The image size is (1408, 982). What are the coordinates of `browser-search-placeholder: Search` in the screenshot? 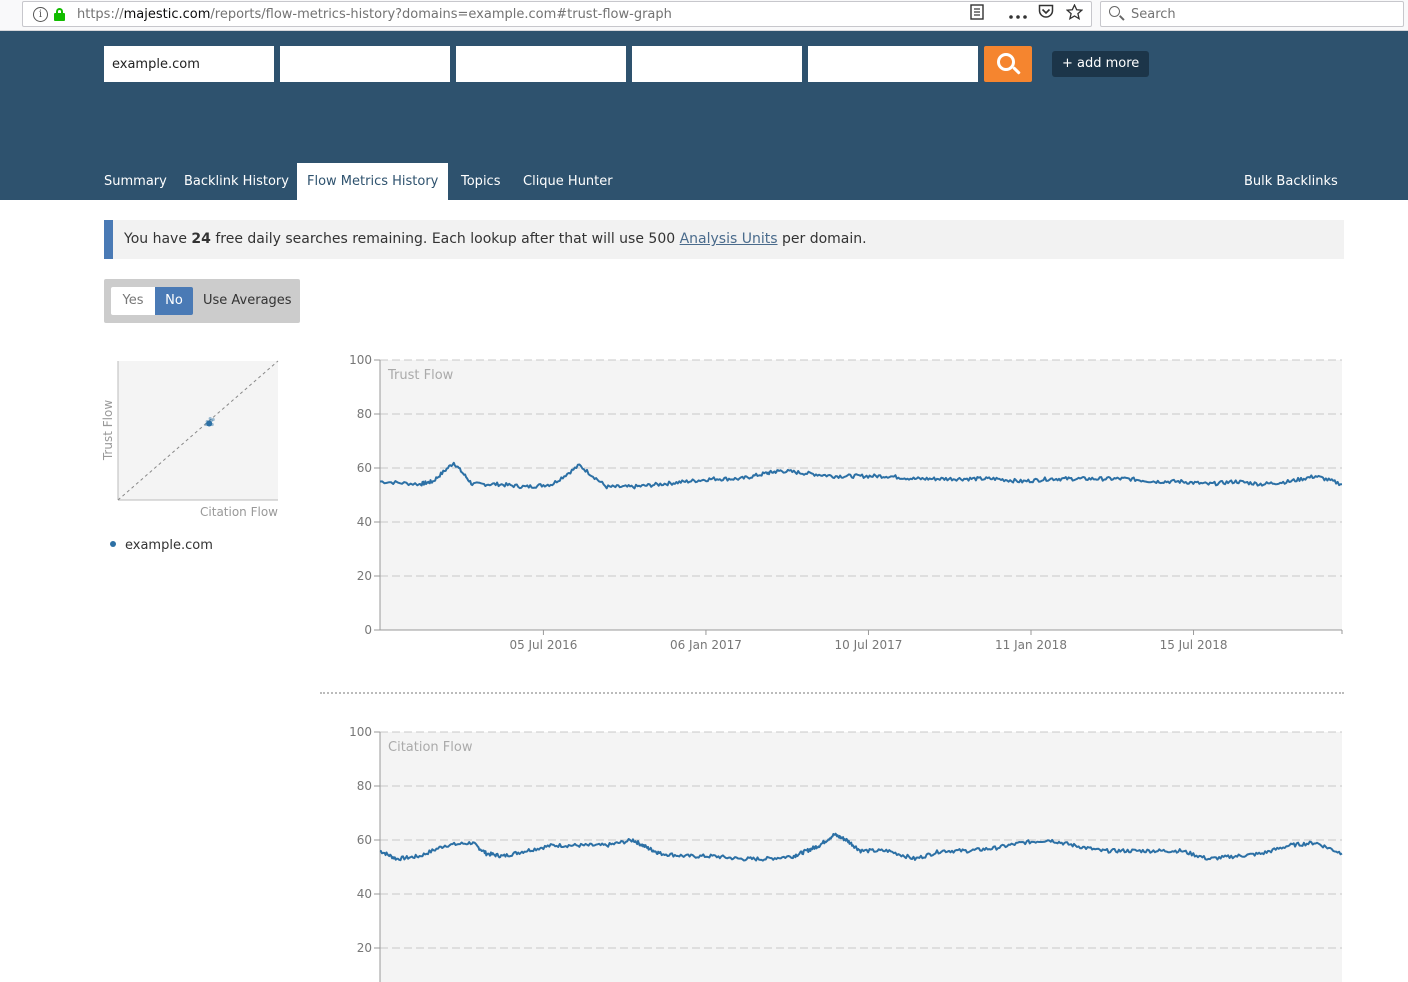 It's located at (1153, 14).